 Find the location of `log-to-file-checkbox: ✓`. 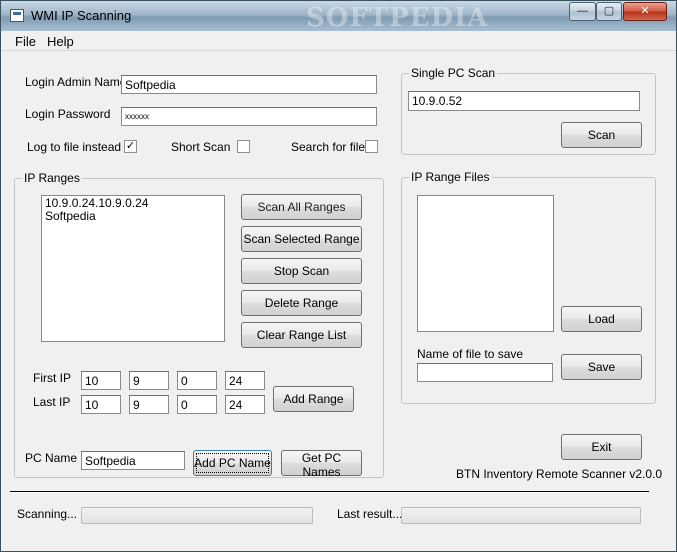

log-to-file-checkbox: ✓ is located at coordinates (130, 146).